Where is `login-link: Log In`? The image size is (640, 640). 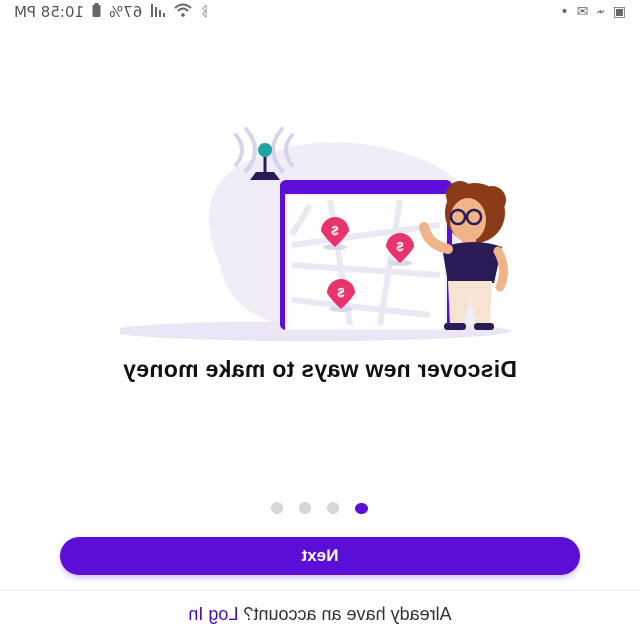 login-link: Log In is located at coordinates (213, 614).